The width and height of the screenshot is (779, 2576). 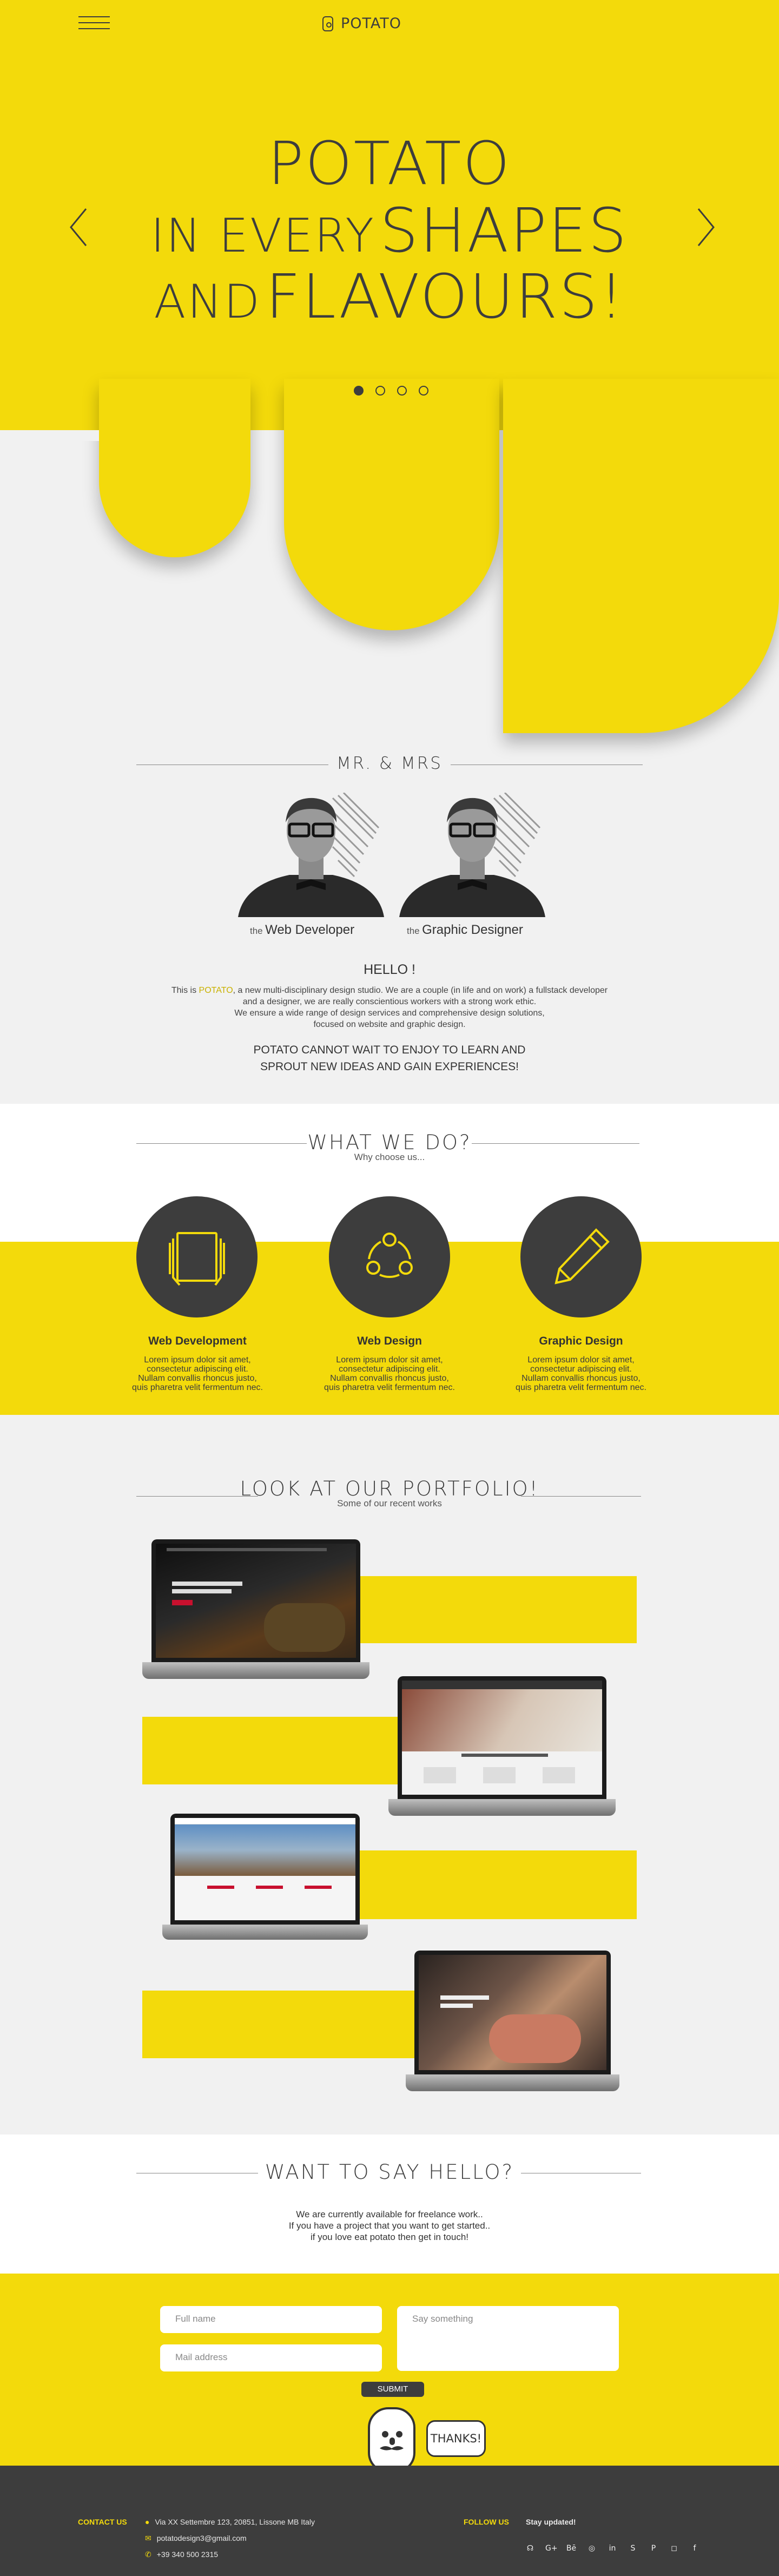 What do you see at coordinates (361, 23) in the screenshot?
I see `site-logo: POTATO` at bounding box center [361, 23].